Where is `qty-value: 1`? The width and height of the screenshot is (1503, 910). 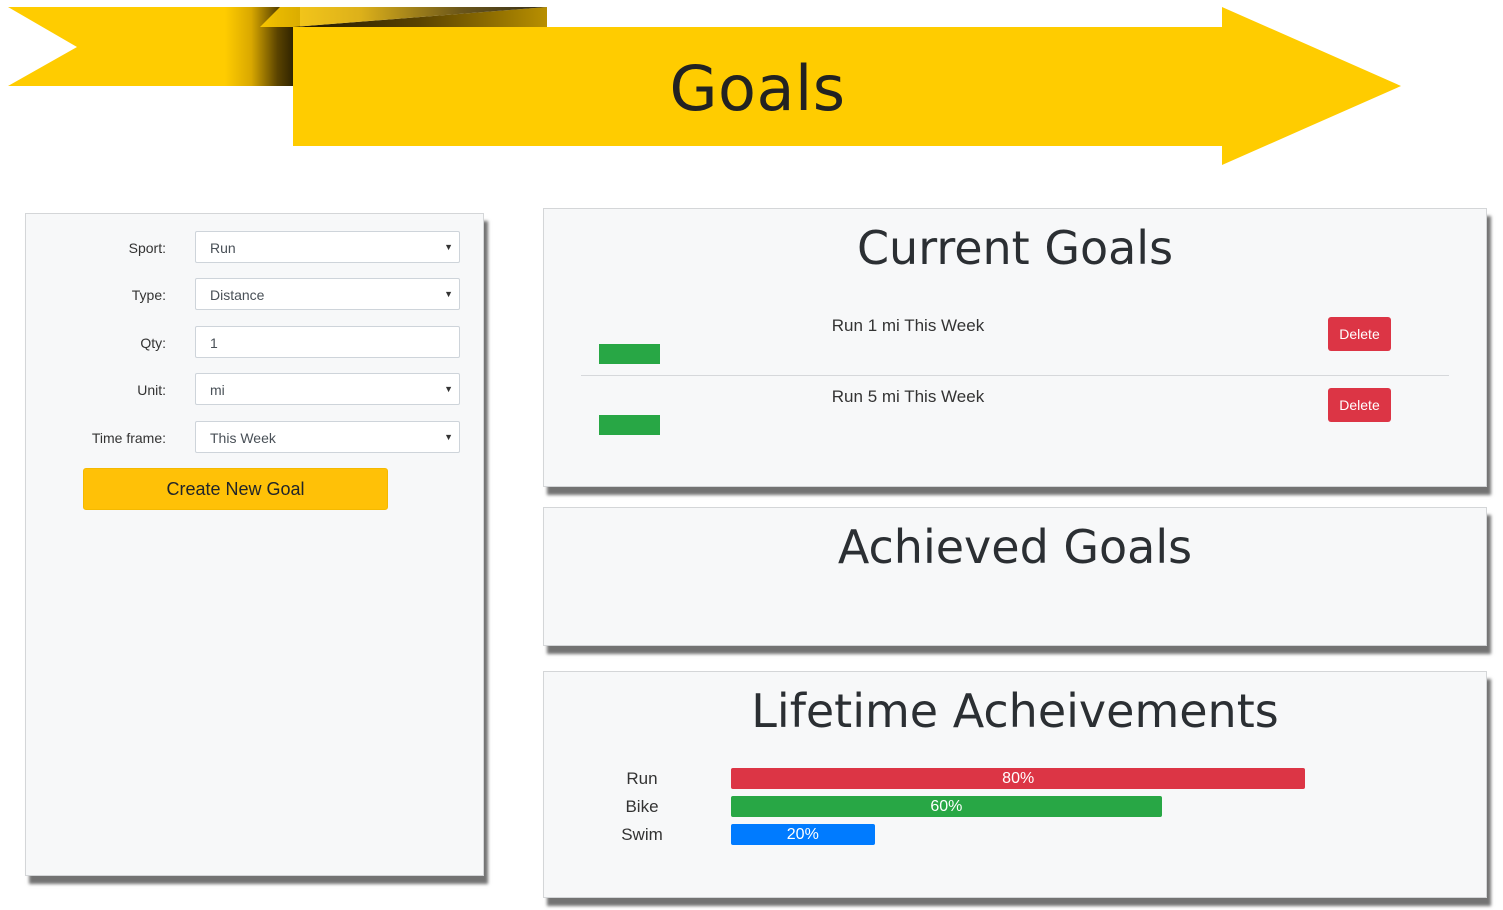 qty-value: 1 is located at coordinates (214, 343).